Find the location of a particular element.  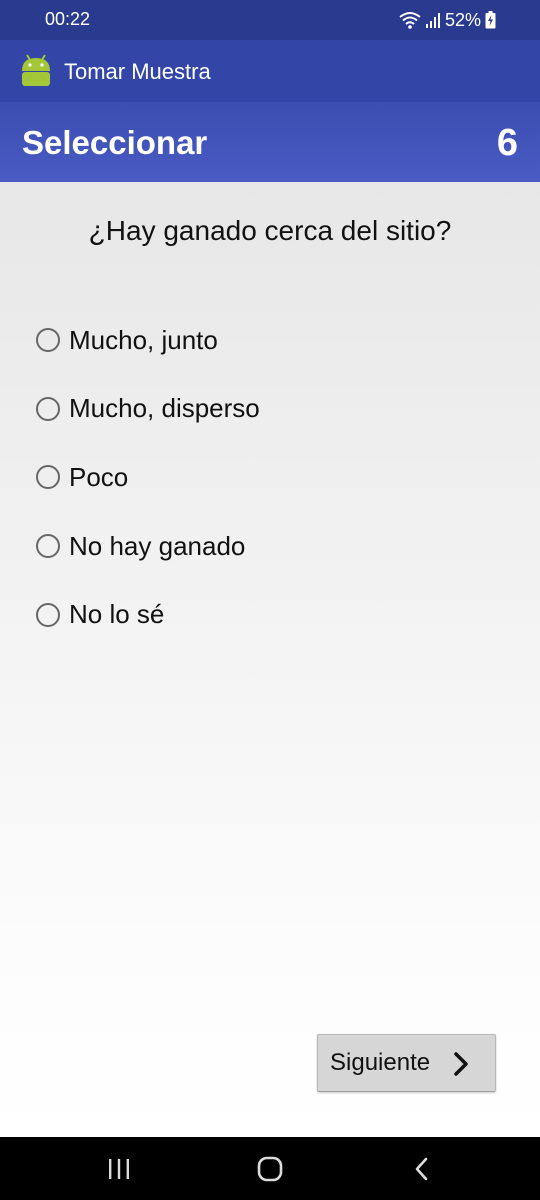

option-label: No lo sé is located at coordinates (117, 614).